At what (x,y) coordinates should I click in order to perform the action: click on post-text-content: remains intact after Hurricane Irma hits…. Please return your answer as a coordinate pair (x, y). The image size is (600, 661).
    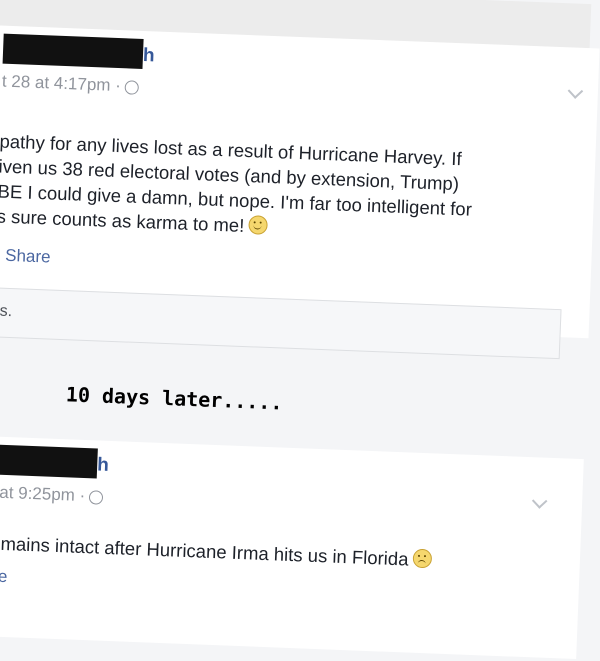
    Looking at the image, I should click on (204, 551).